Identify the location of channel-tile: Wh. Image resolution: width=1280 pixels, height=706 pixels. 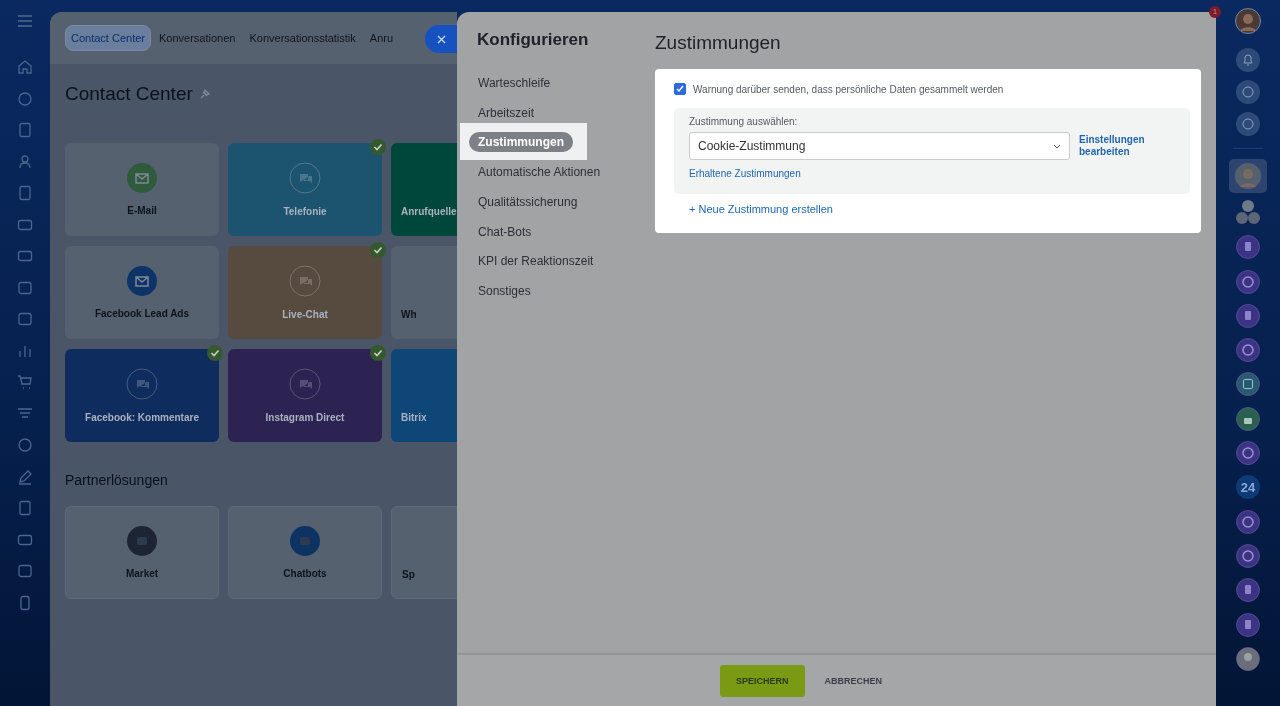
(424, 292).